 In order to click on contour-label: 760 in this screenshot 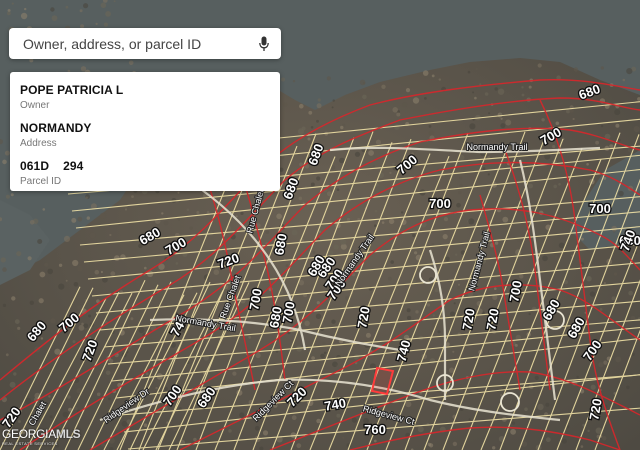, I will do `click(375, 429)`.